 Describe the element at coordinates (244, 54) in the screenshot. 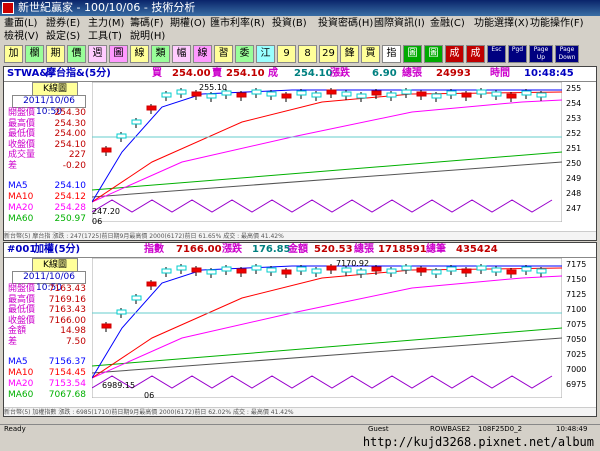

I see `toolbar-button: 委` at that location.